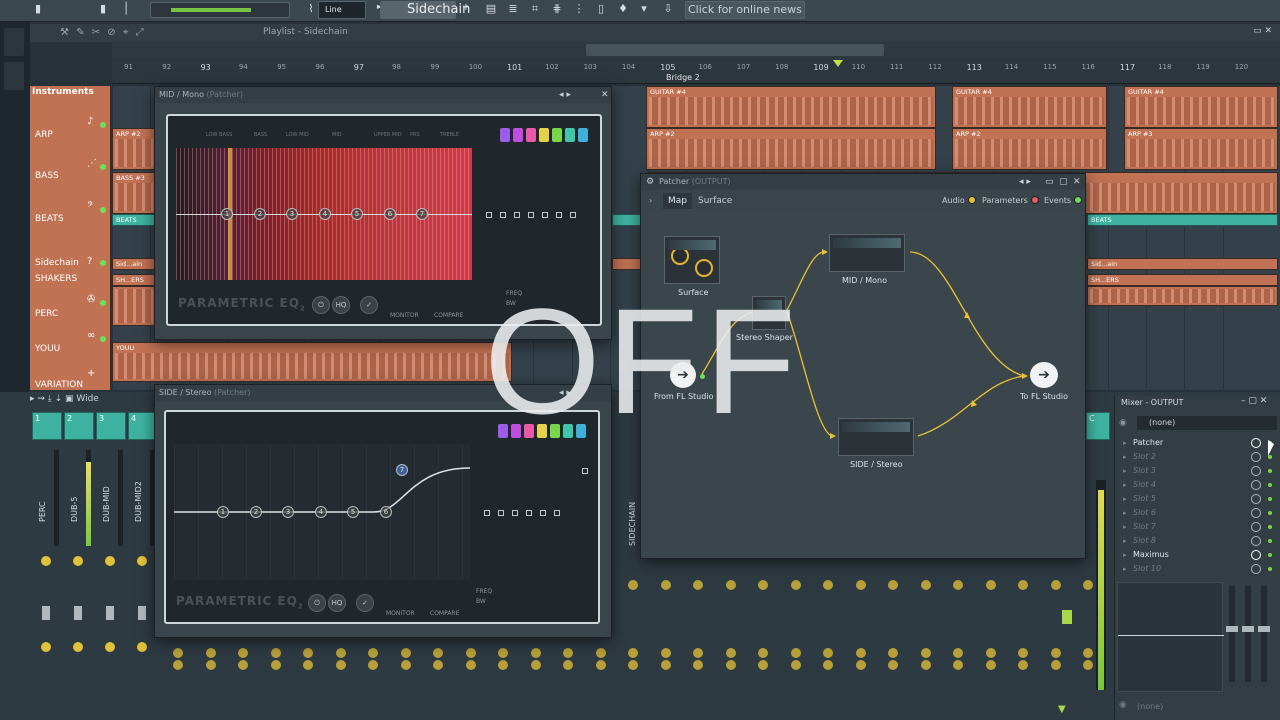 This screenshot has height=720, width=1280. Describe the element at coordinates (134, 220) in the screenshot. I see `clip-beats: BEATS` at that location.